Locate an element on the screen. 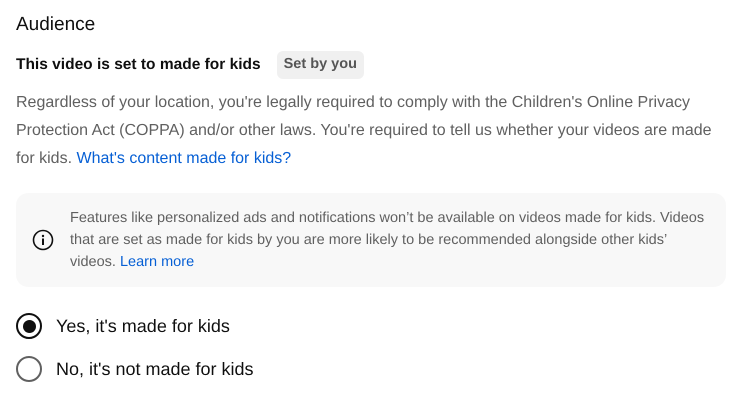  option-label: No, it's not made for kids is located at coordinates (155, 369).